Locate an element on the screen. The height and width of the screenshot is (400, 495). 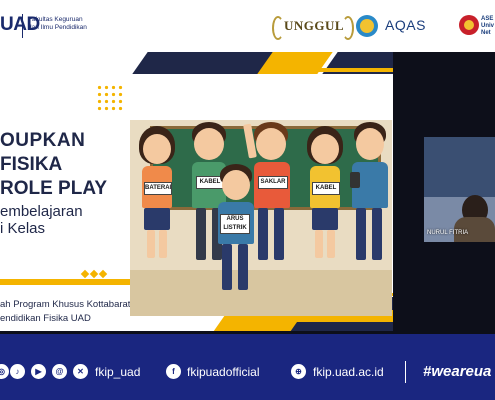
dot-grid-decor is located at coordinates (110, 98).